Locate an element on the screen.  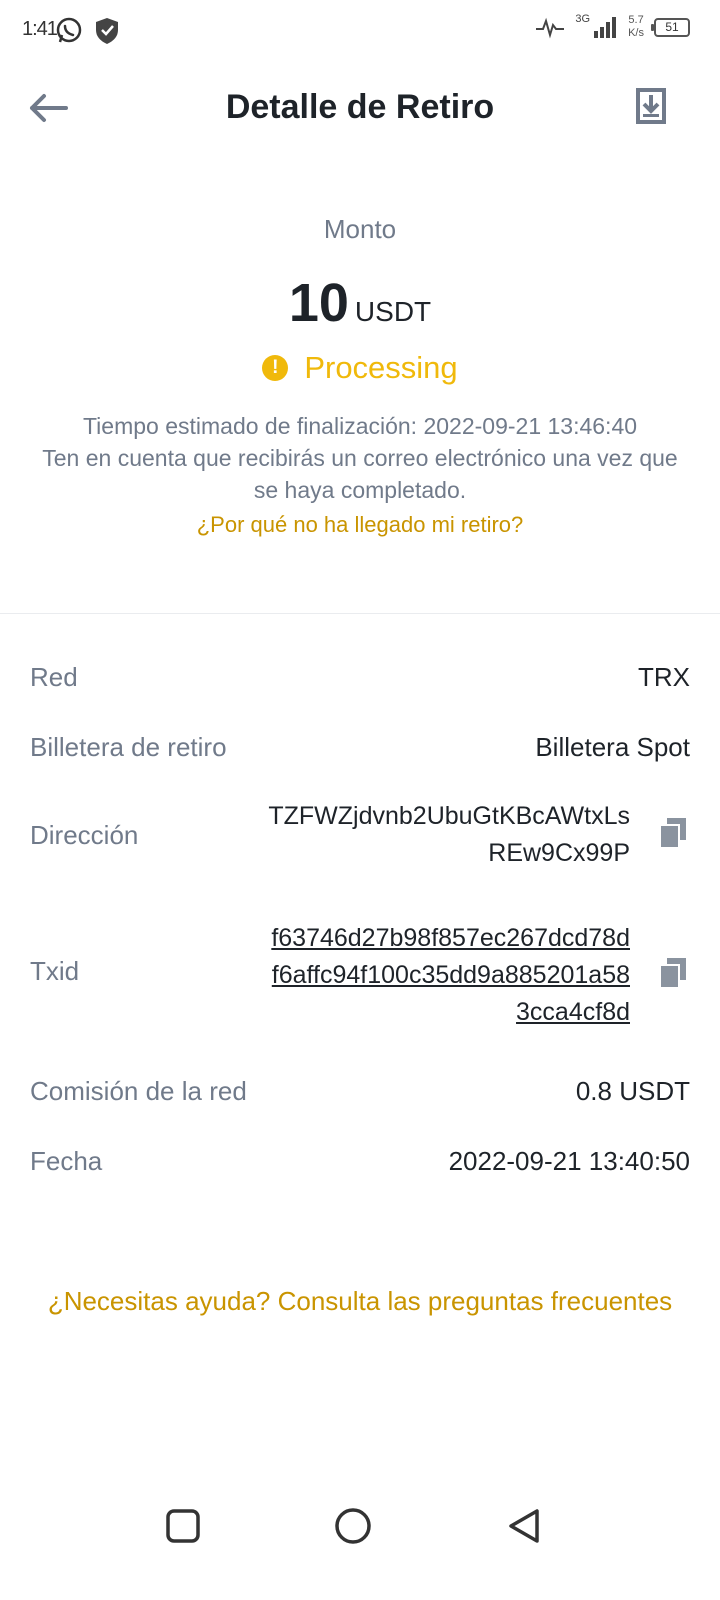
recent-apps-button is located at coordinates (184, 1527).